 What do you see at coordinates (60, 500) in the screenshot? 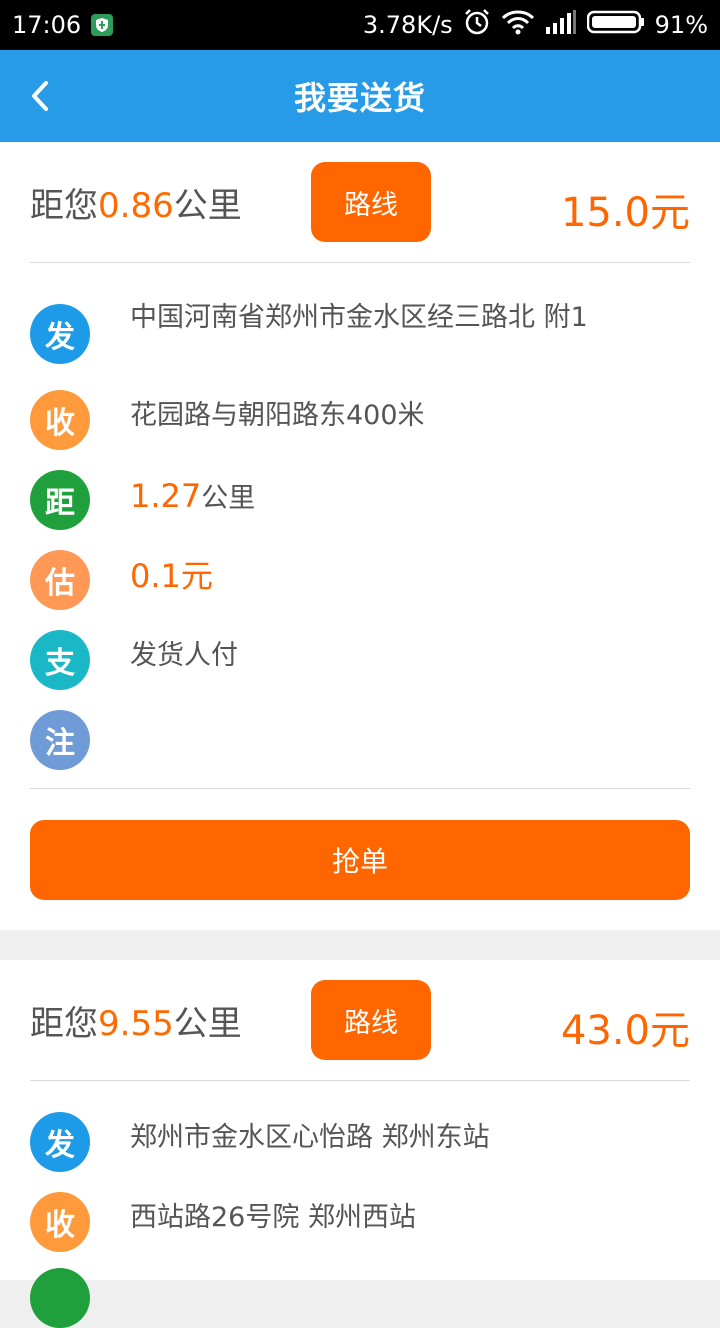
I see `distance-badge: 距` at bounding box center [60, 500].